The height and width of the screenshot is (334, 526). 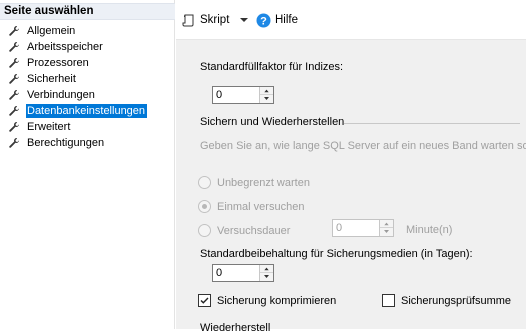 What do you see at coordinates (65, 47) in the screenshot?
I see `sidebar-item-label: Arbeitsspeicher` at bounding box center [65, 47].